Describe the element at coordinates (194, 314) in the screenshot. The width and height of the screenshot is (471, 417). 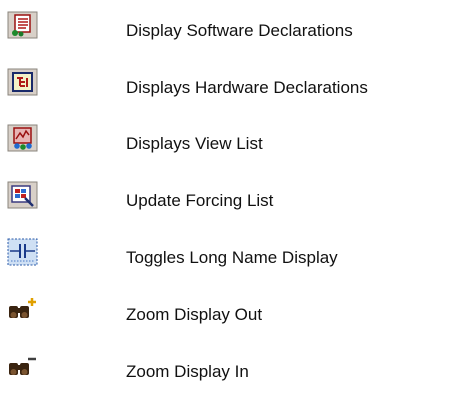
I see `legend-label: Zoom Display Out` at that location.